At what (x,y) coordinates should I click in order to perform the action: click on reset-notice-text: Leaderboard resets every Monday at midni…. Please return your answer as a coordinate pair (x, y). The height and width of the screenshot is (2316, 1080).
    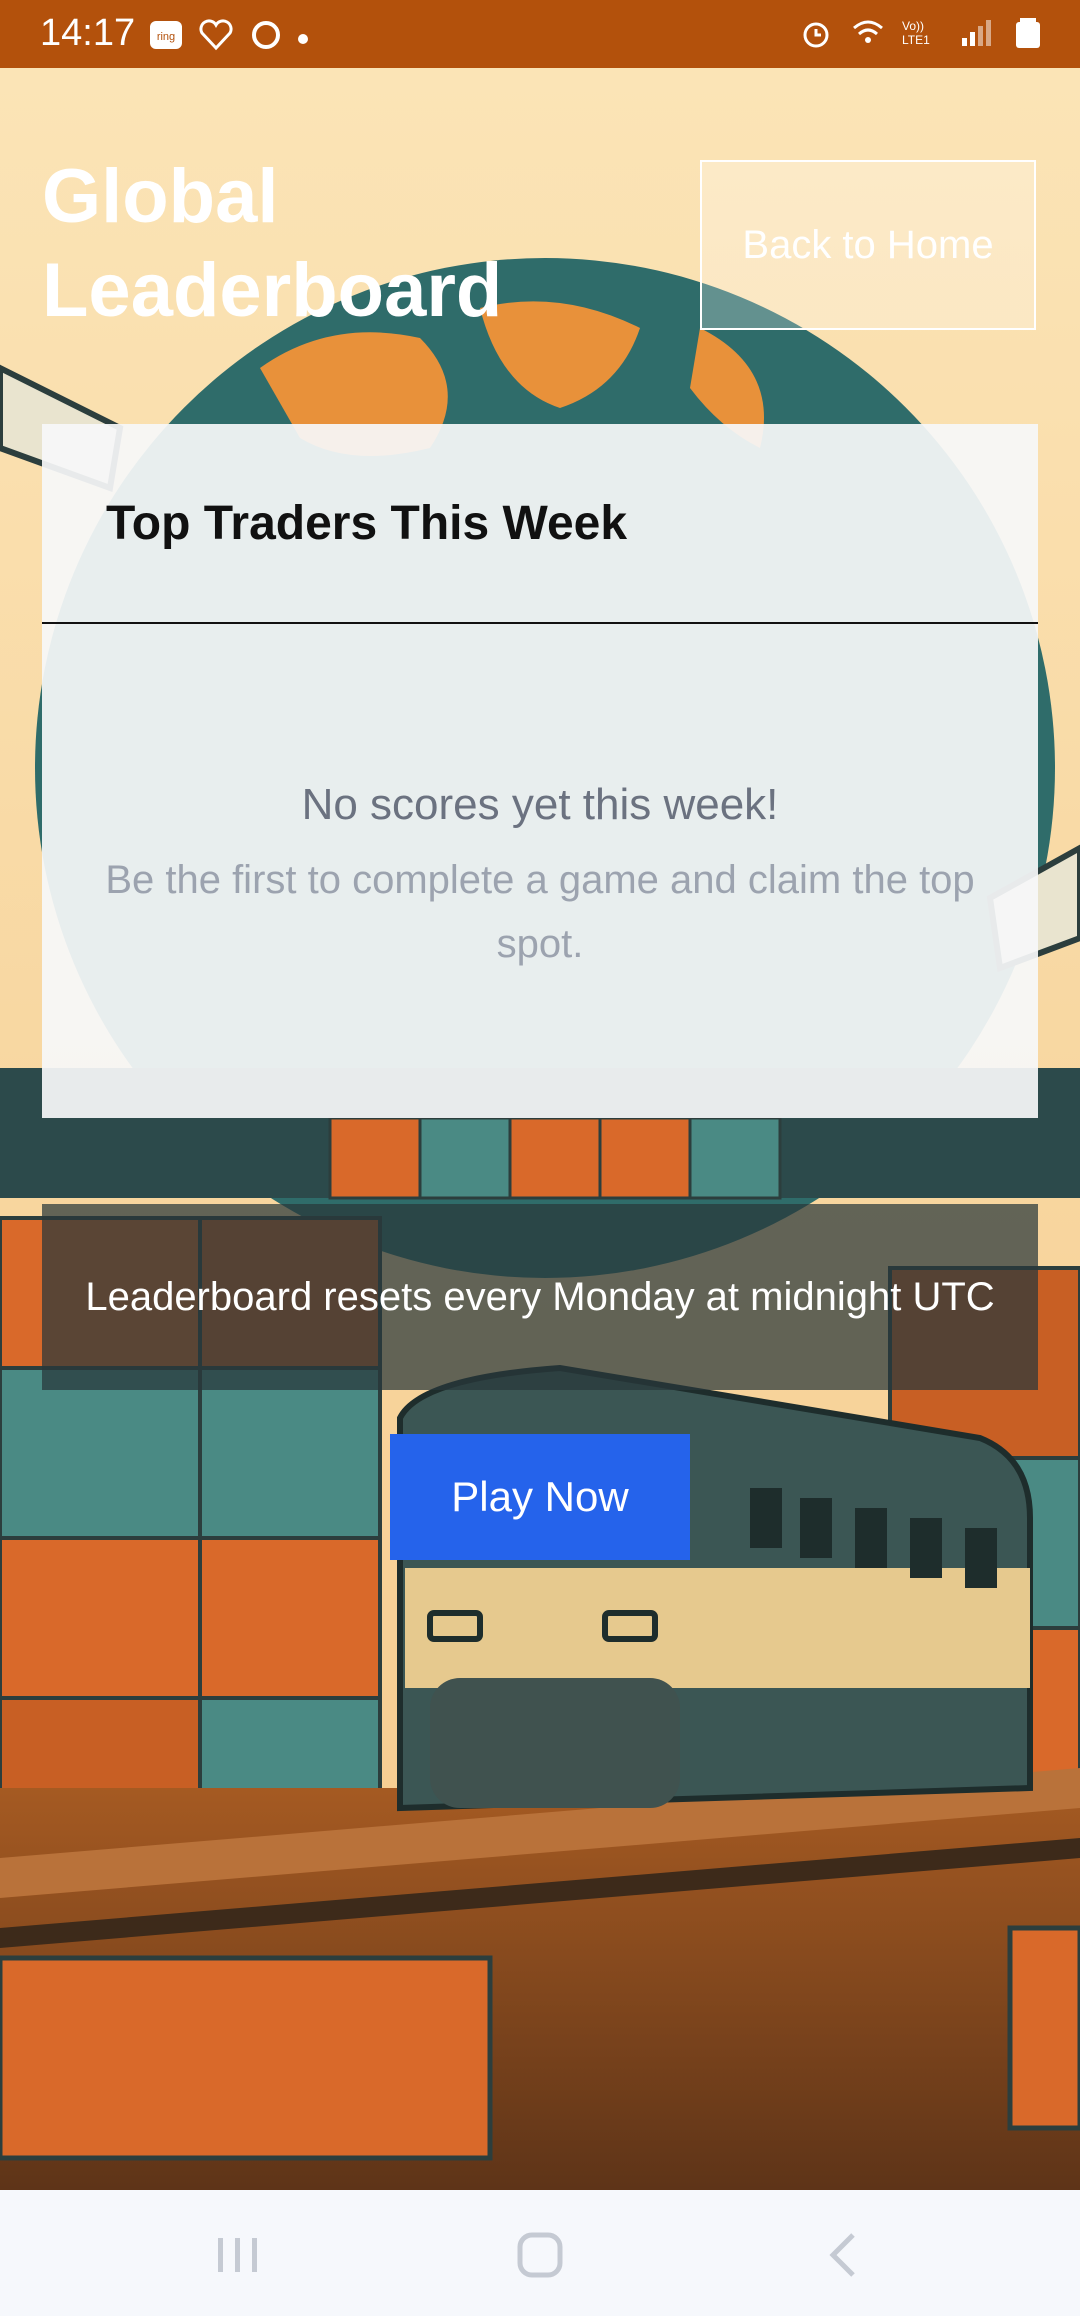
    Looking at the image, I should click on (540, 1297).